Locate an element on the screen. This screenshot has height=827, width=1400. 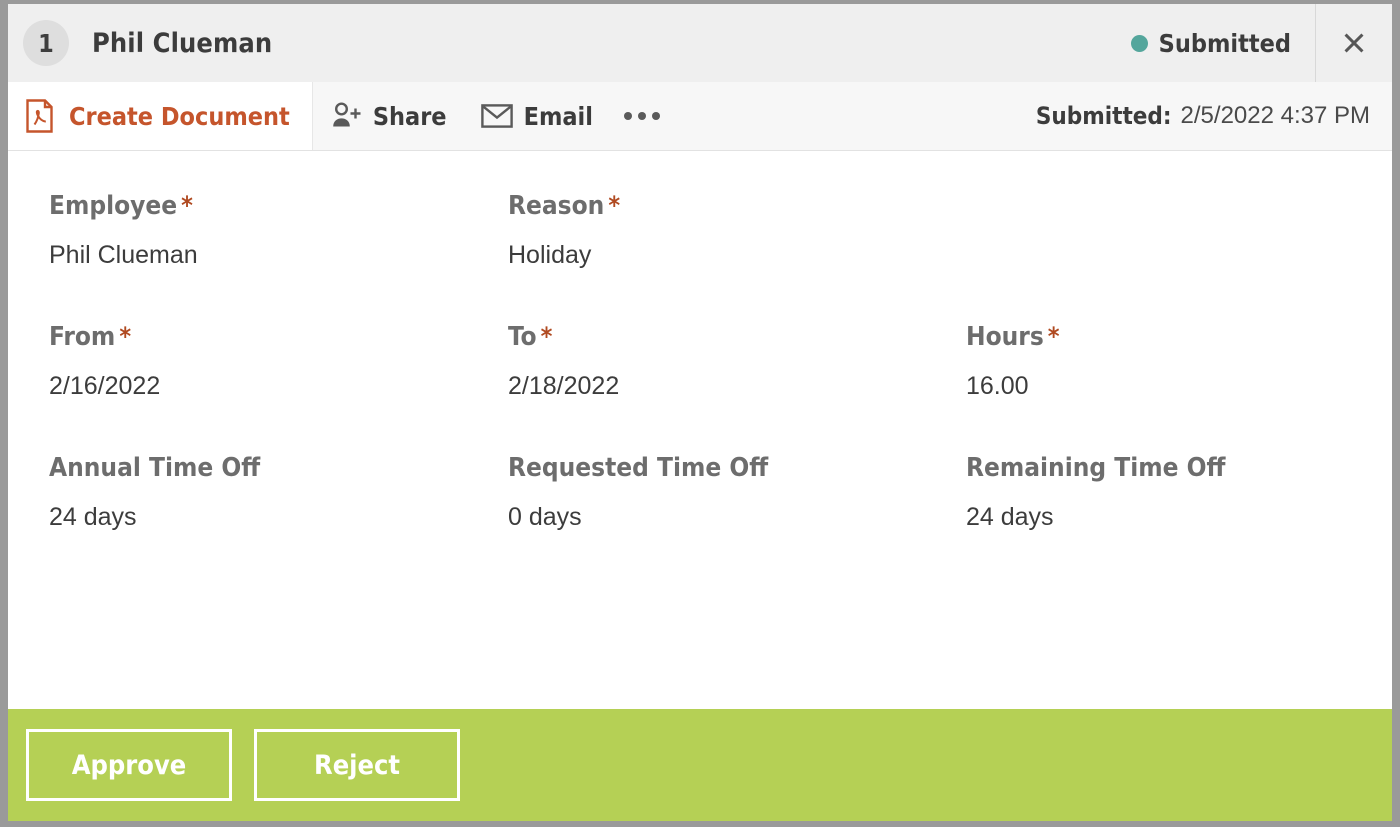
record-title: Phil Clueman is located at coordinates (182, 43).